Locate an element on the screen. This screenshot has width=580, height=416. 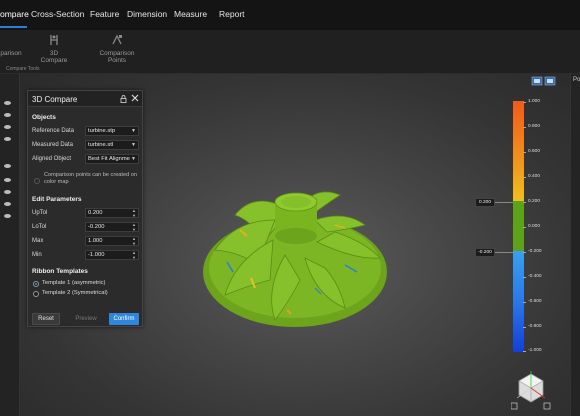
ribbon-group-label: Compare Tools is located at coordinates (23, 69).